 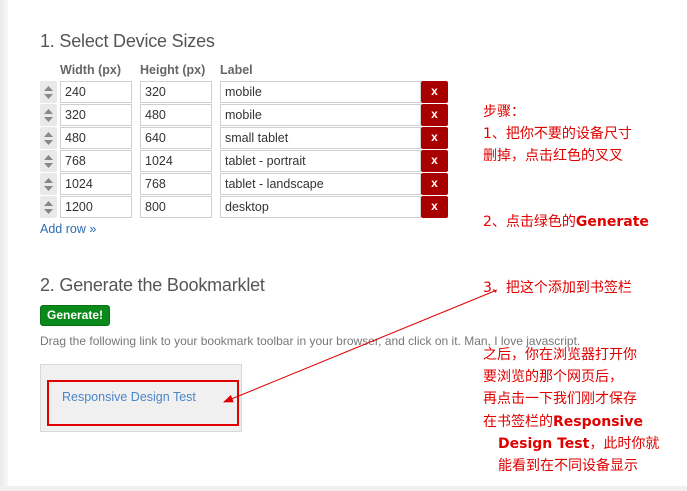 I want to click on annotation-after-line2: 要浏览的那个网页后，, so click(x=553, y=377).